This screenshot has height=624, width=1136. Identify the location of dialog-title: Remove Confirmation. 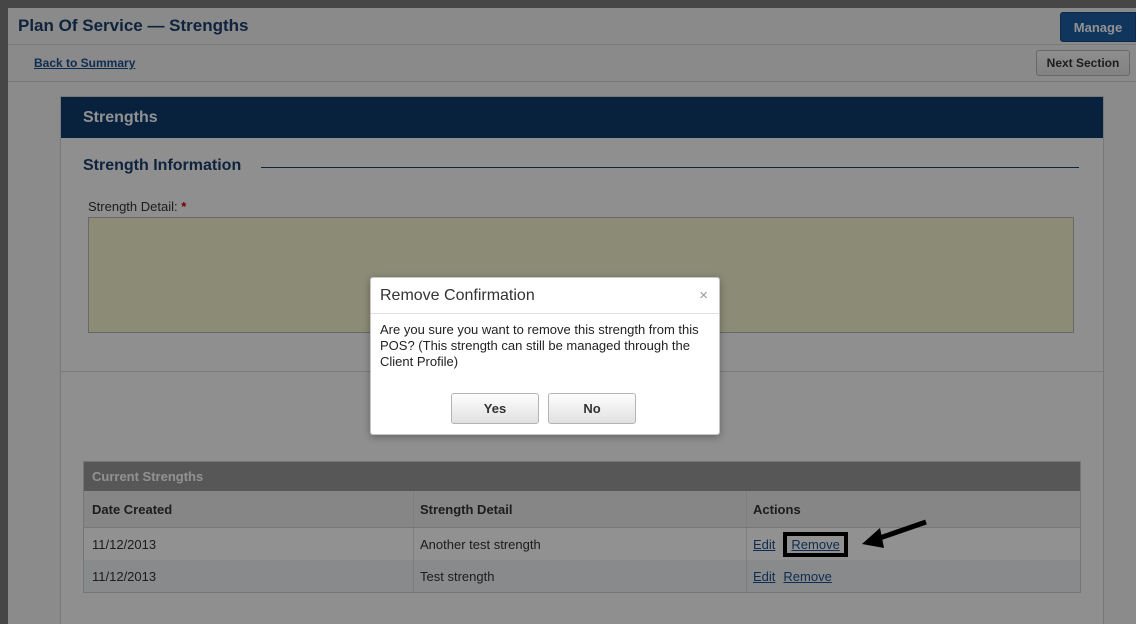
(457, 295).